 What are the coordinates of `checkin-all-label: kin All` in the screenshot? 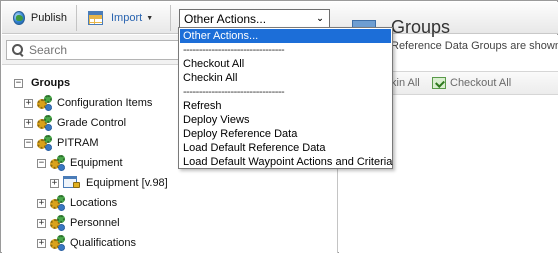 It's located at (405, 83).